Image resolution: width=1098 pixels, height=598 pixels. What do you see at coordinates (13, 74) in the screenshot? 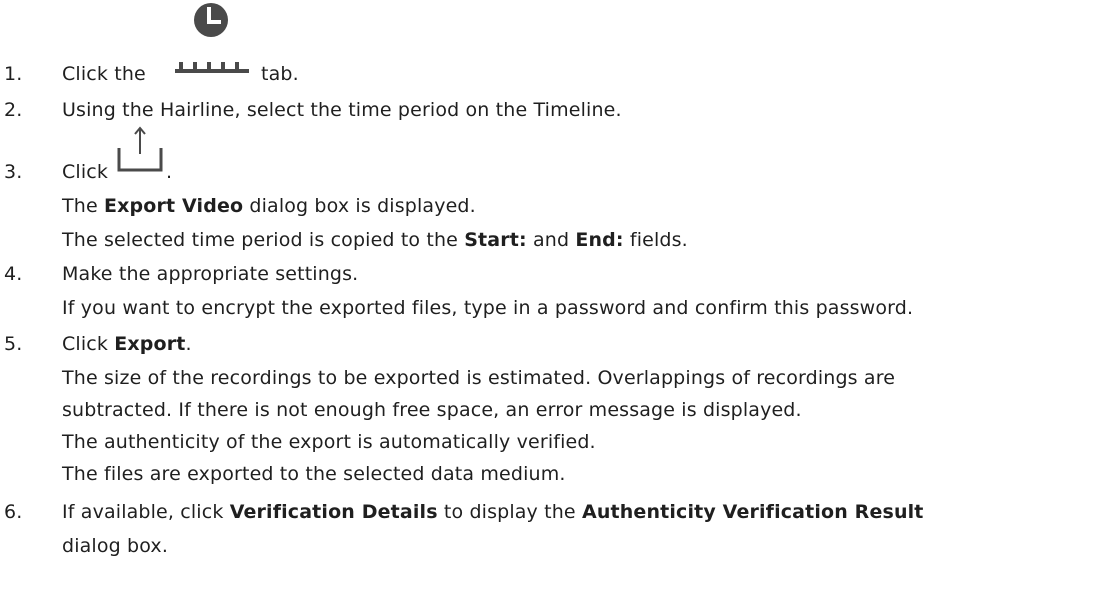
I see `step-number: 1.` at bounding box center [13, 74].